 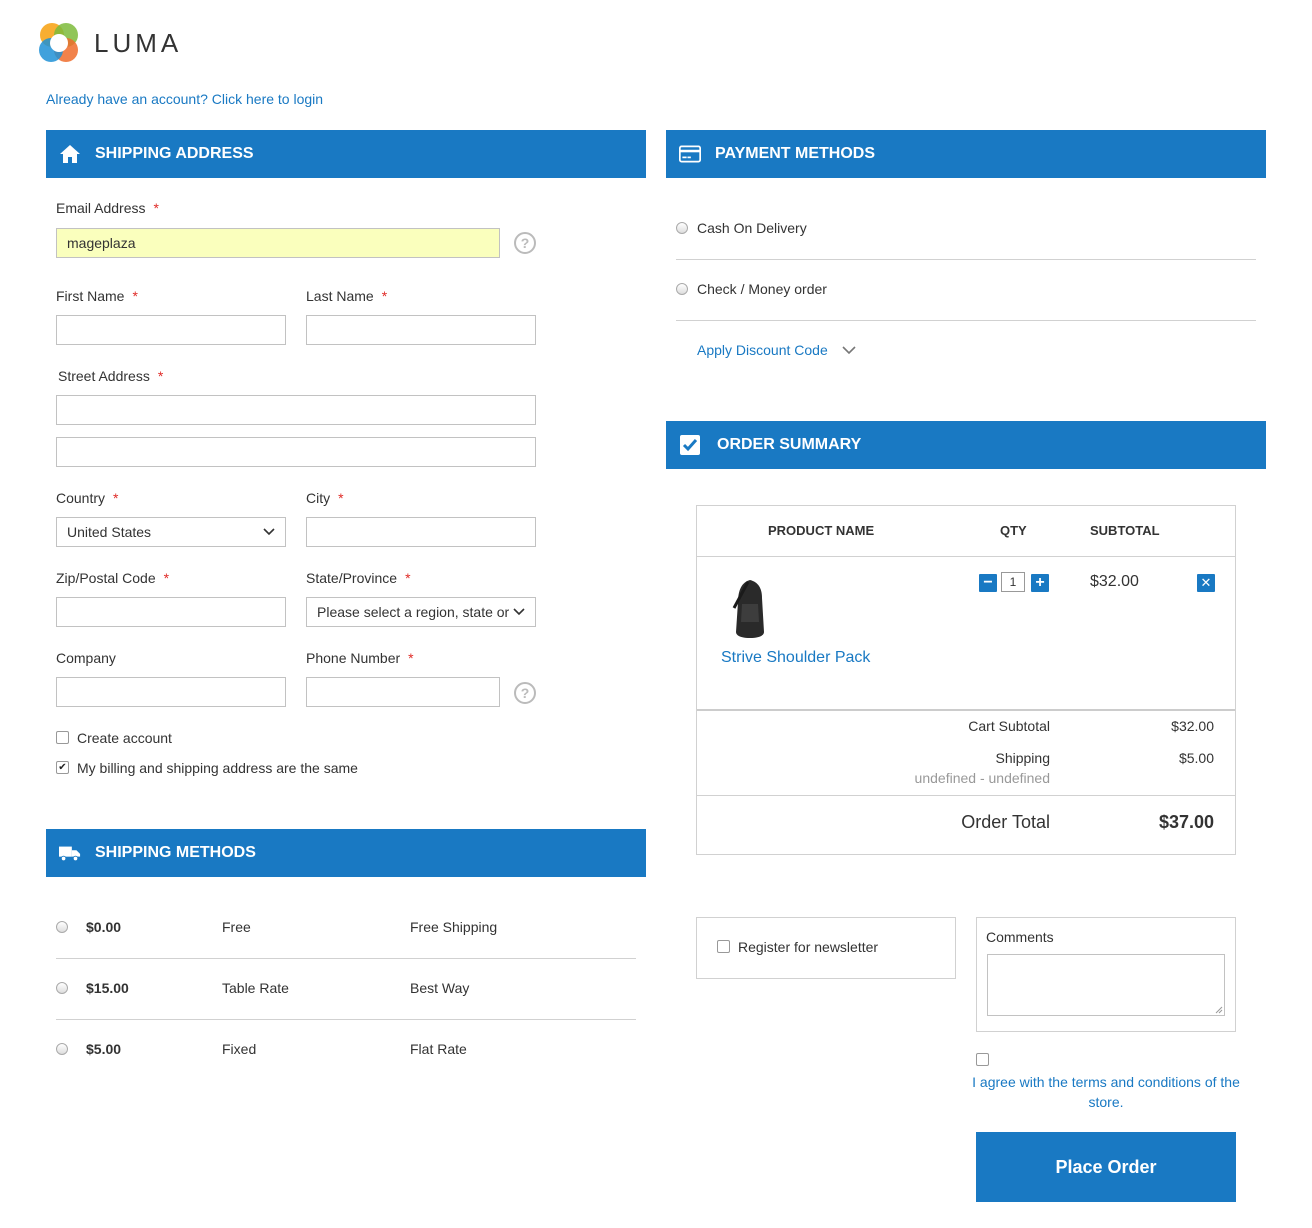 I want to click on shipping-price: $15.00, so click(x=107, y=988).